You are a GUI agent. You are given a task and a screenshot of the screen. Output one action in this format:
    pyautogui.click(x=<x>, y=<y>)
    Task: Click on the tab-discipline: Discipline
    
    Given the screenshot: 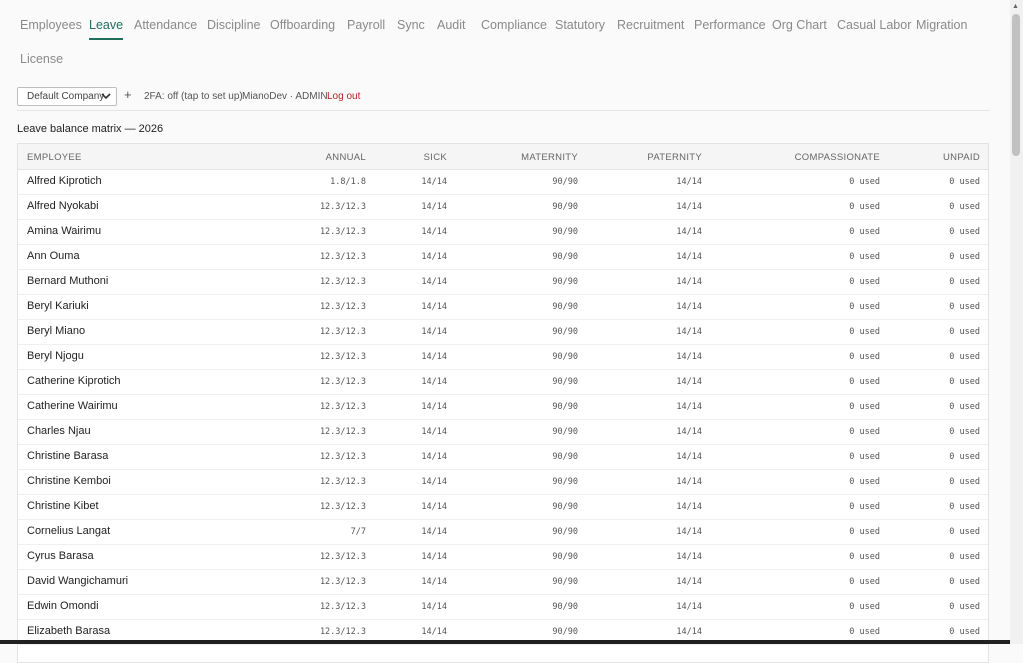 What is the action you would take?
    pyautogui.click(x=234, y=28)
    